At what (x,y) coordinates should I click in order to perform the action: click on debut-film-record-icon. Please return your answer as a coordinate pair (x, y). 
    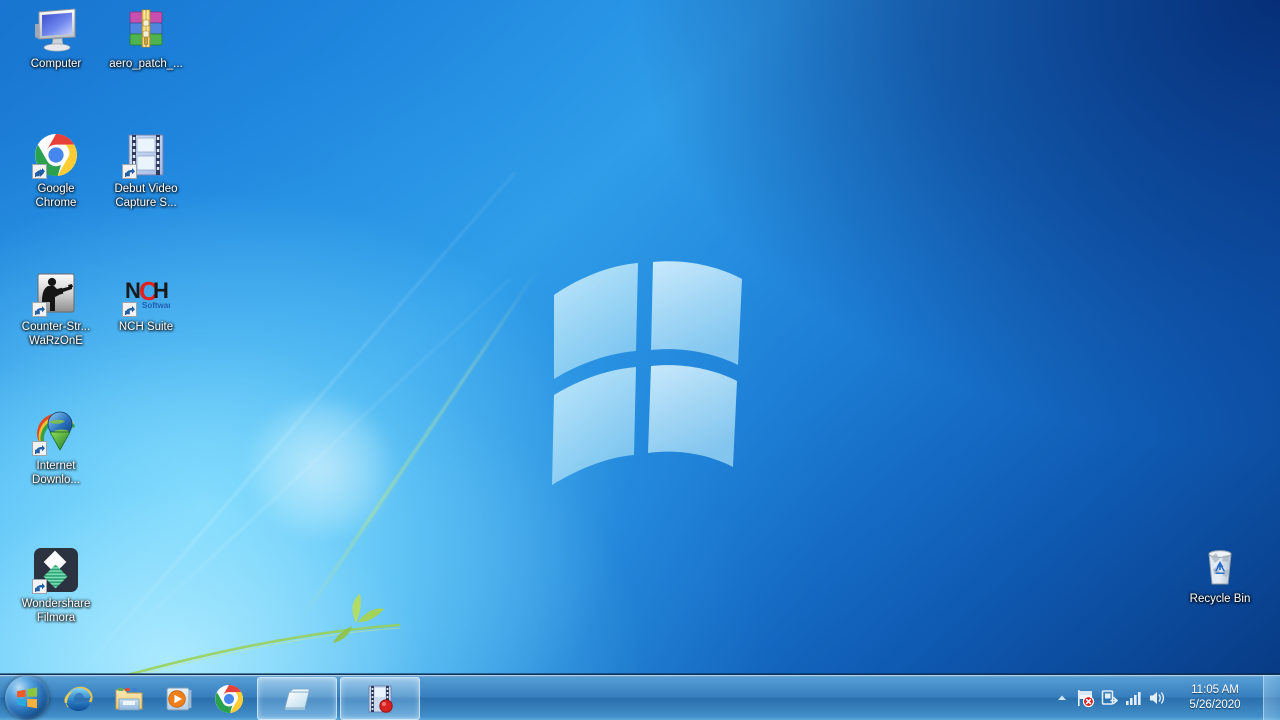
    Looking at the image, I should click on (380, 699).